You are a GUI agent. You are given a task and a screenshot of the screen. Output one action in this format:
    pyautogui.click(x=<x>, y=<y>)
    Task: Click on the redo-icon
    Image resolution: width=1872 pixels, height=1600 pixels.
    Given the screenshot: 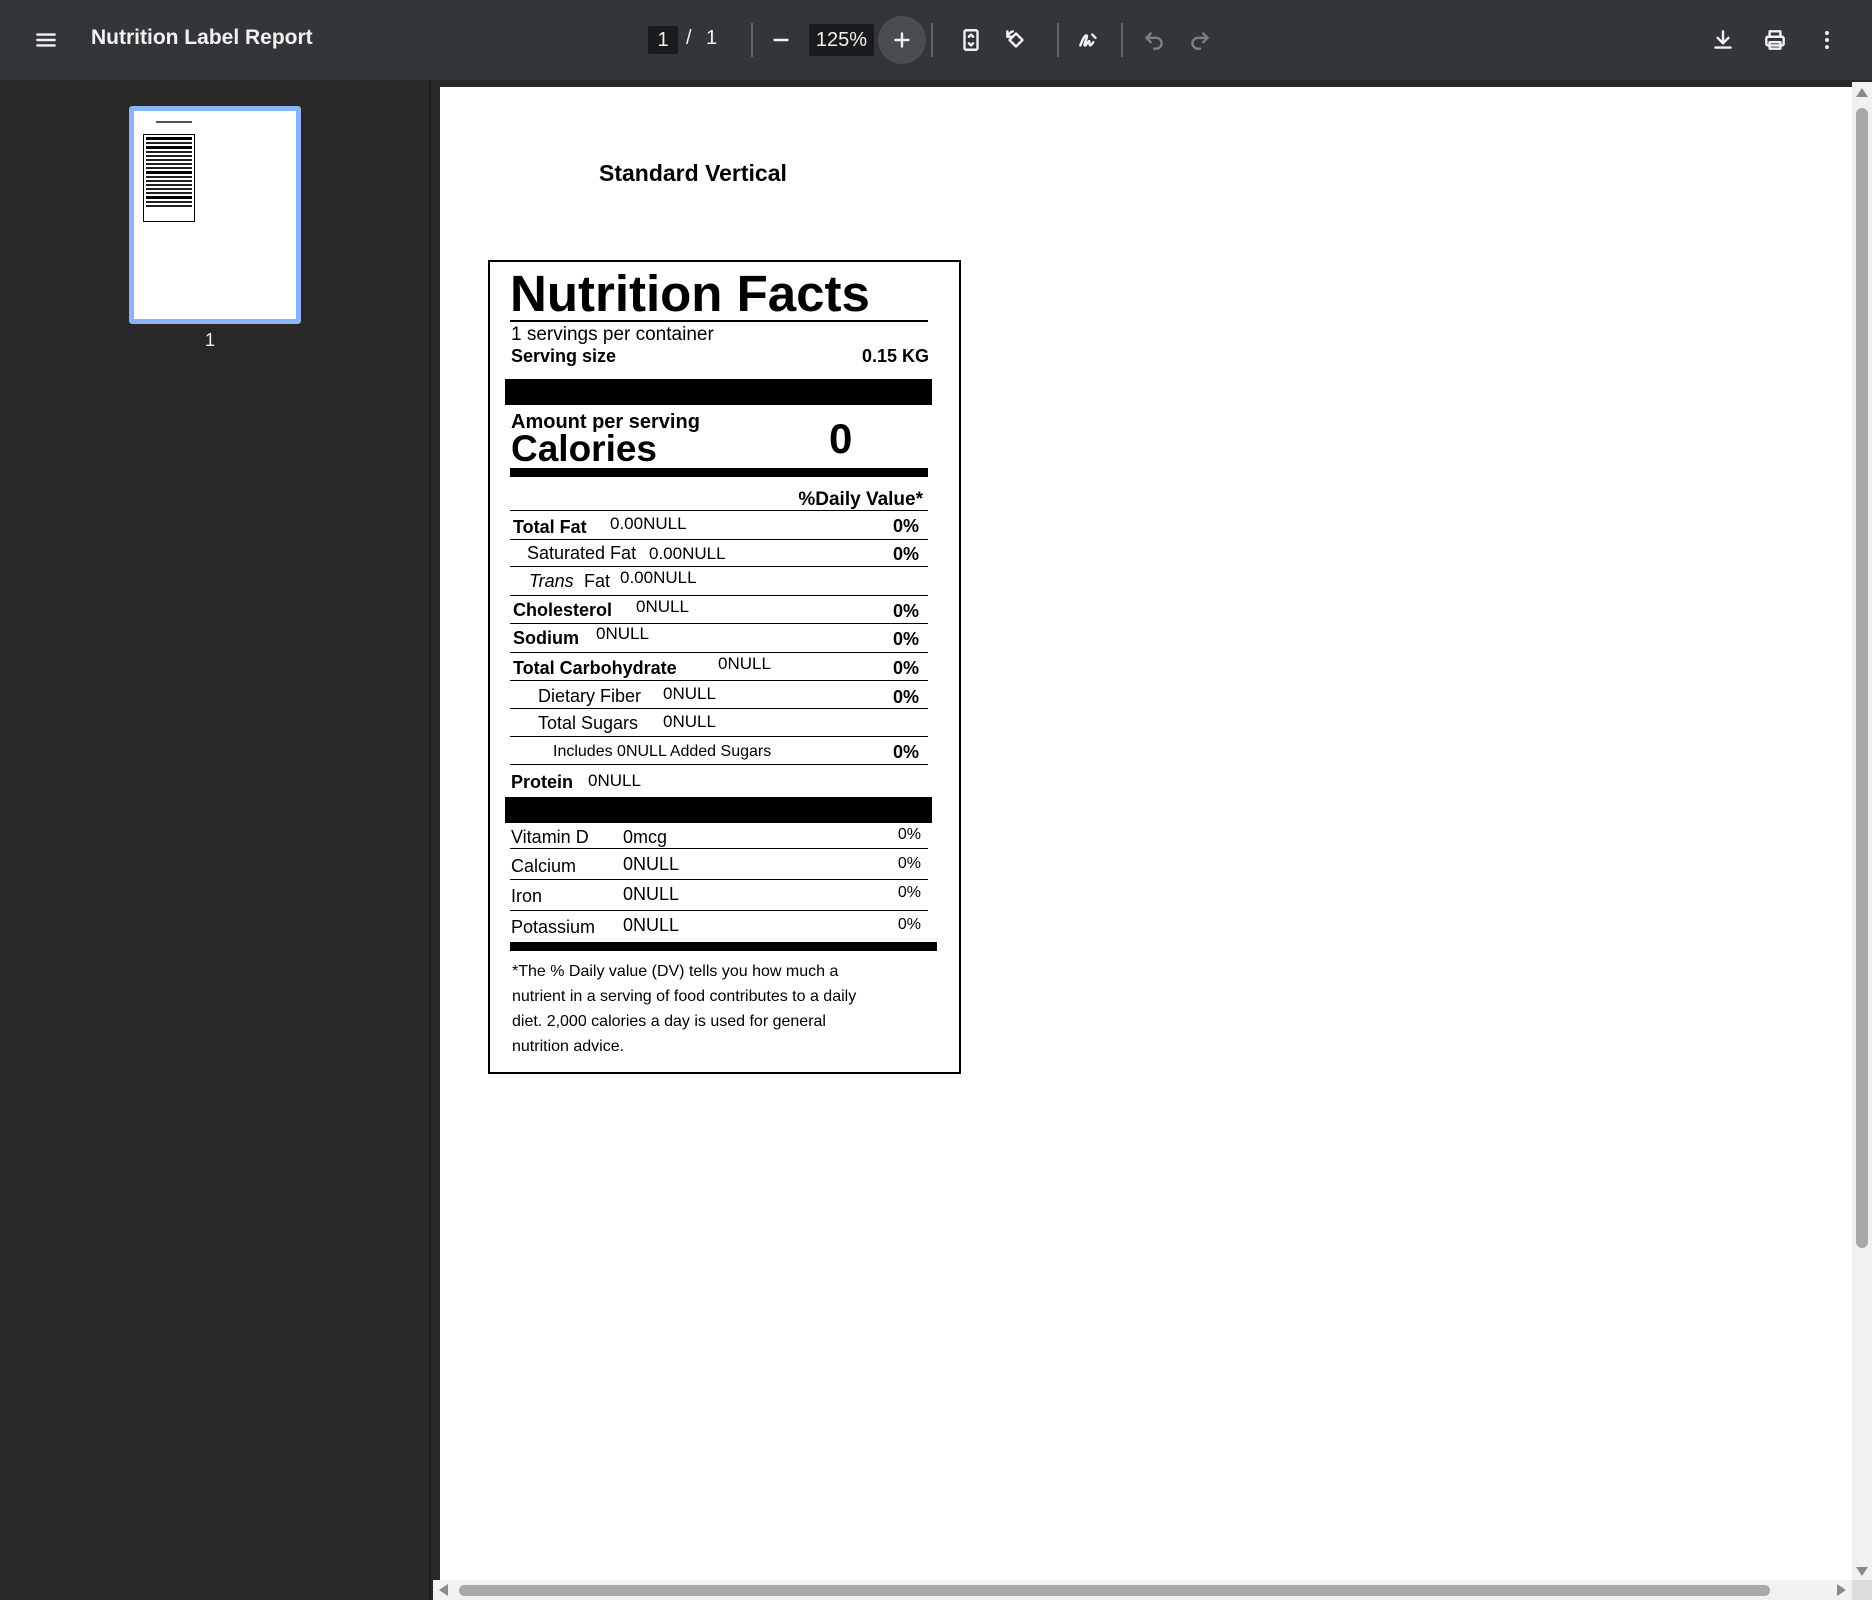 What is the action you would take?
    pyautogui.click(x=1200, y=41)
    